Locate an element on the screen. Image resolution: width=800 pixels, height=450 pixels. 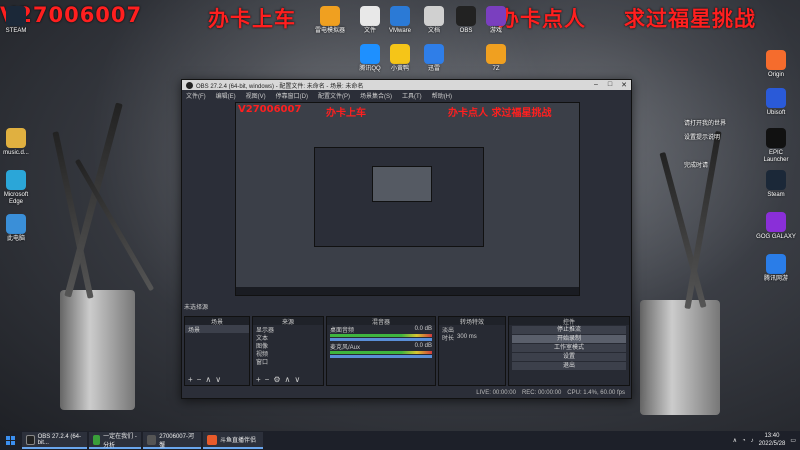
volume-slider is located at coordinates (381, 356).